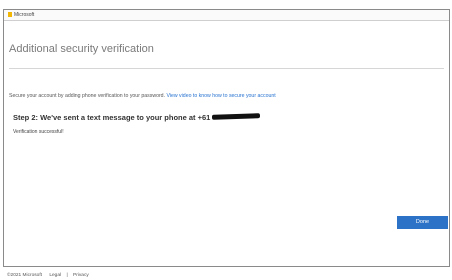 The width and height of the screenshot is (452, 280). Describe the element at coordinates (38, 132) in the screenshot. I see `verification-status: Verification successful!` at that location.